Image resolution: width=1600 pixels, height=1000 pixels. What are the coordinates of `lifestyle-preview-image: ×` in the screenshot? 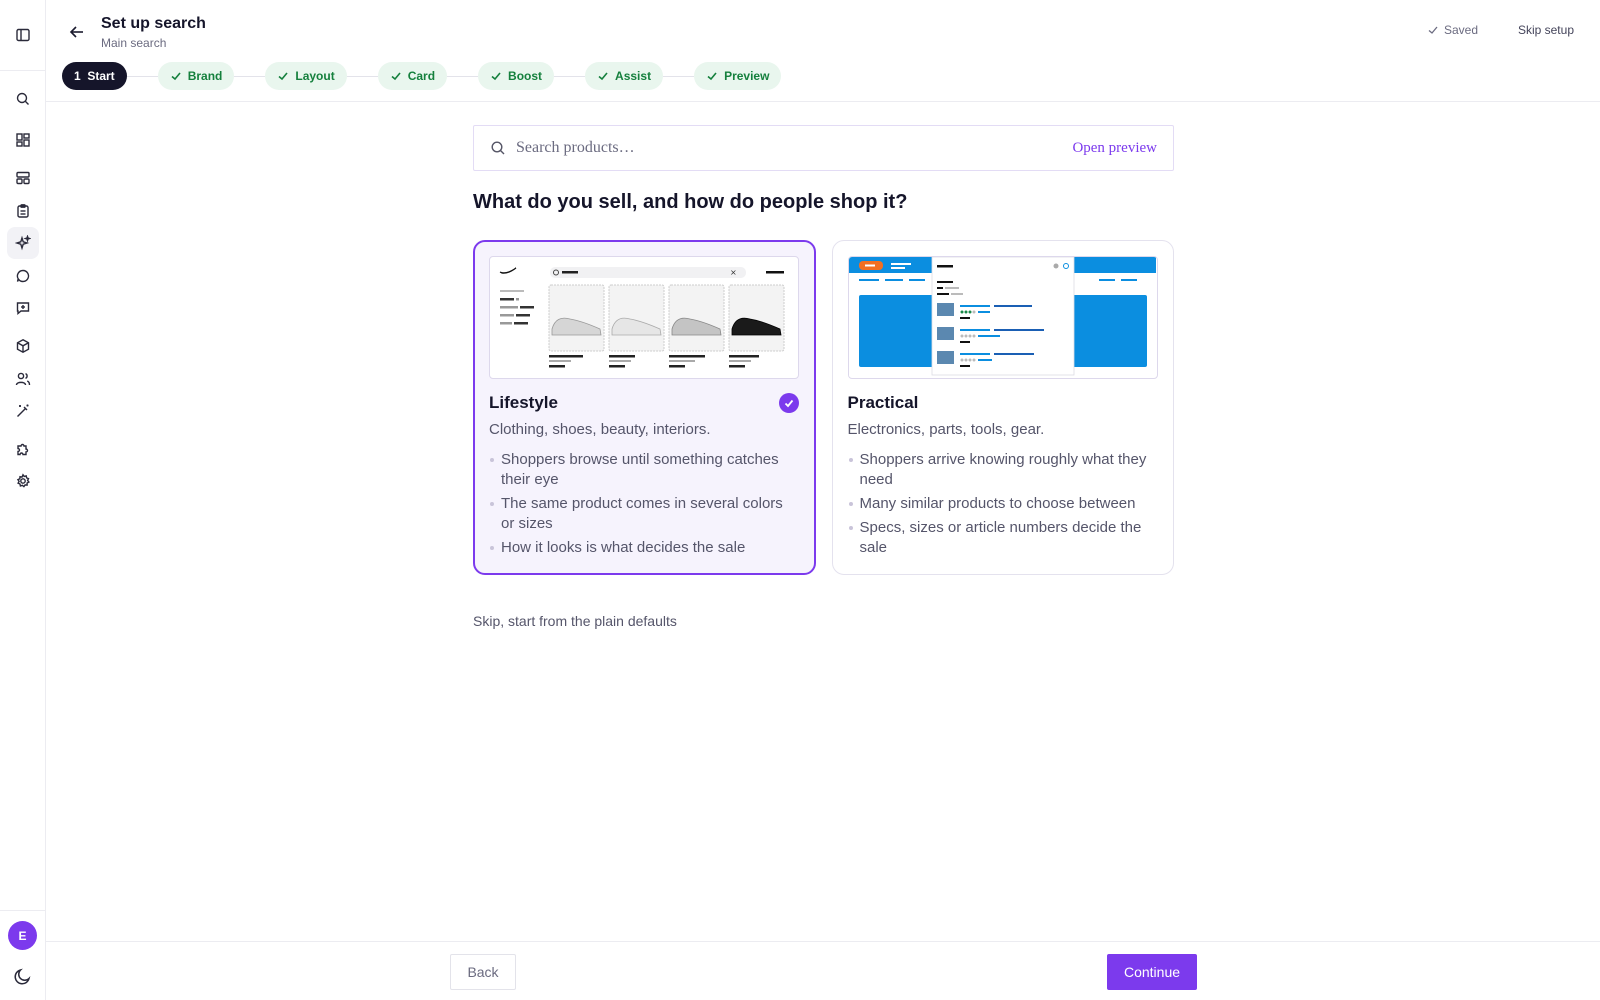 It's located at (644, 317).